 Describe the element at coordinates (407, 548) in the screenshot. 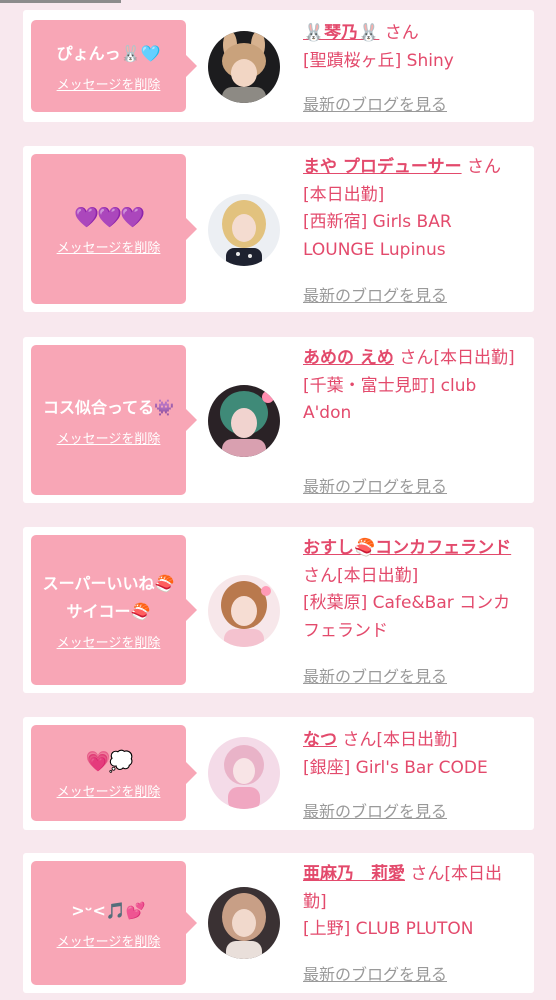

I see `cast-name-link: おすし🍣コンカフェランド` at that location.